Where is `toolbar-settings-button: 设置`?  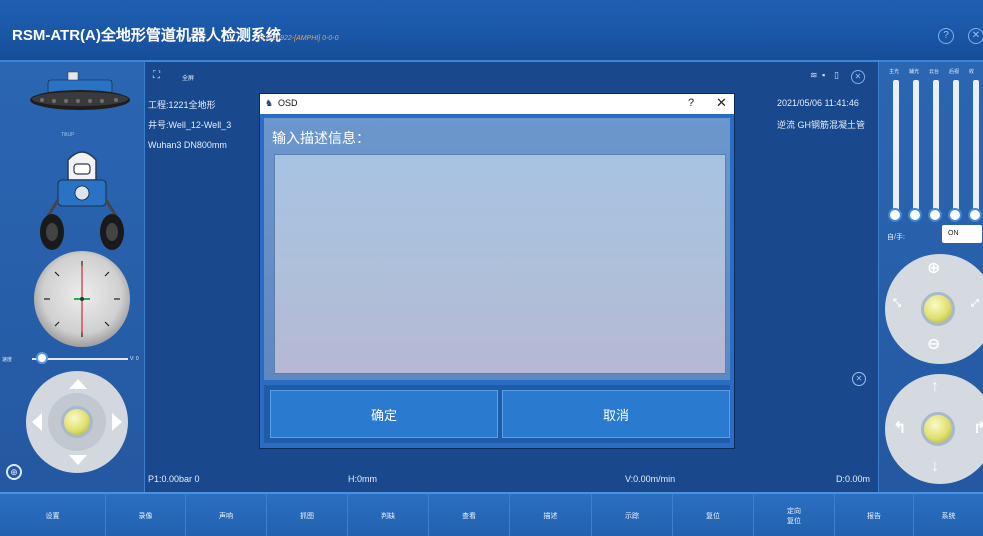
toolbar-settings-button: 设置 is located at coordinates (53, 515).